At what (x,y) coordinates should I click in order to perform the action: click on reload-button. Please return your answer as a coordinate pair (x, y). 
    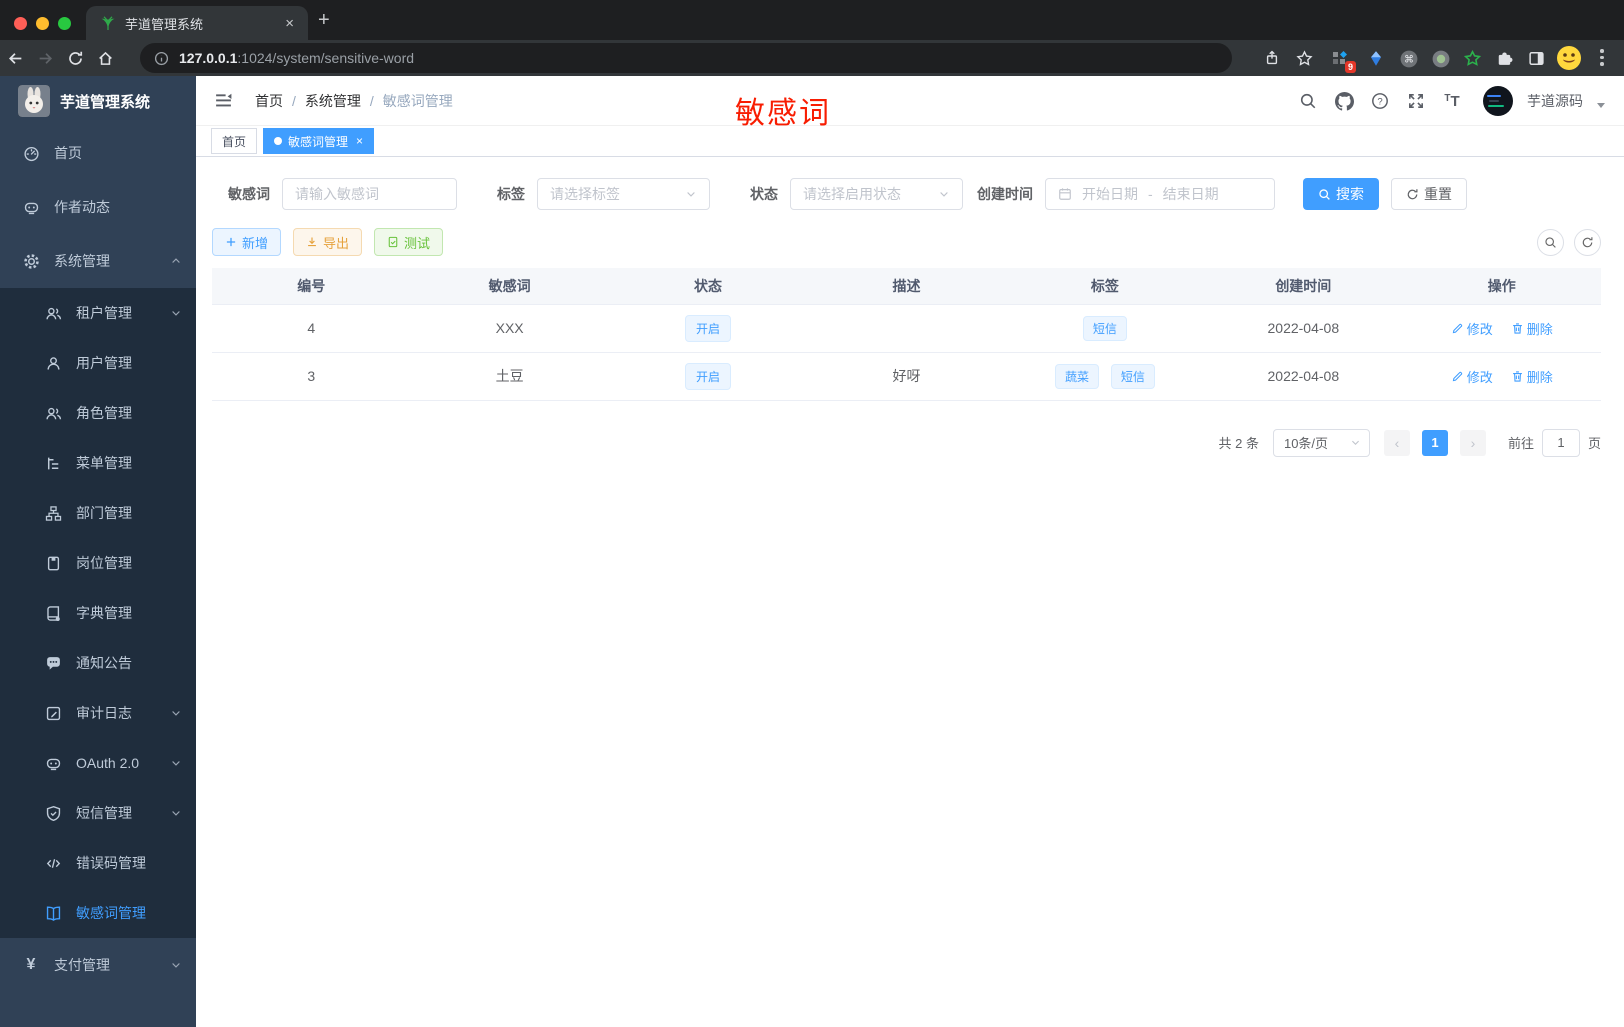
    Looking at the image, I should click on (75, 58).